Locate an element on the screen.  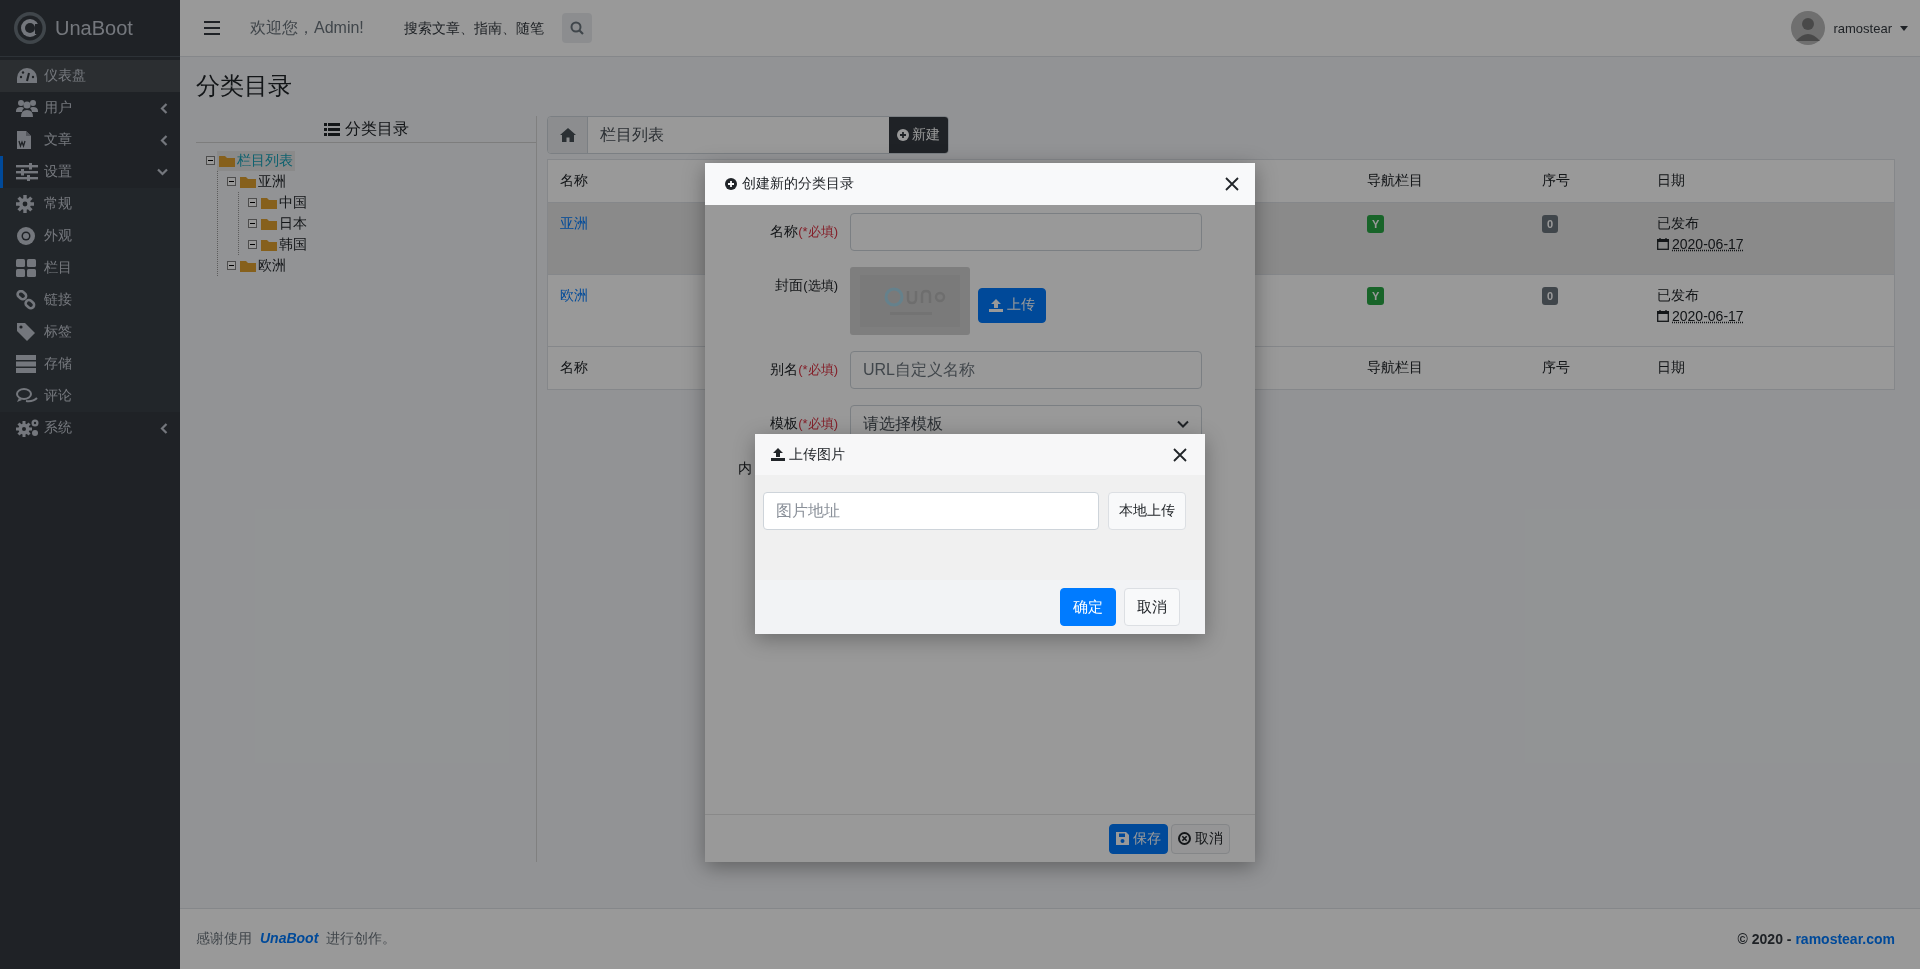
welcome-text: 欢迎您，Admin! is located at coordinates (307, 27).